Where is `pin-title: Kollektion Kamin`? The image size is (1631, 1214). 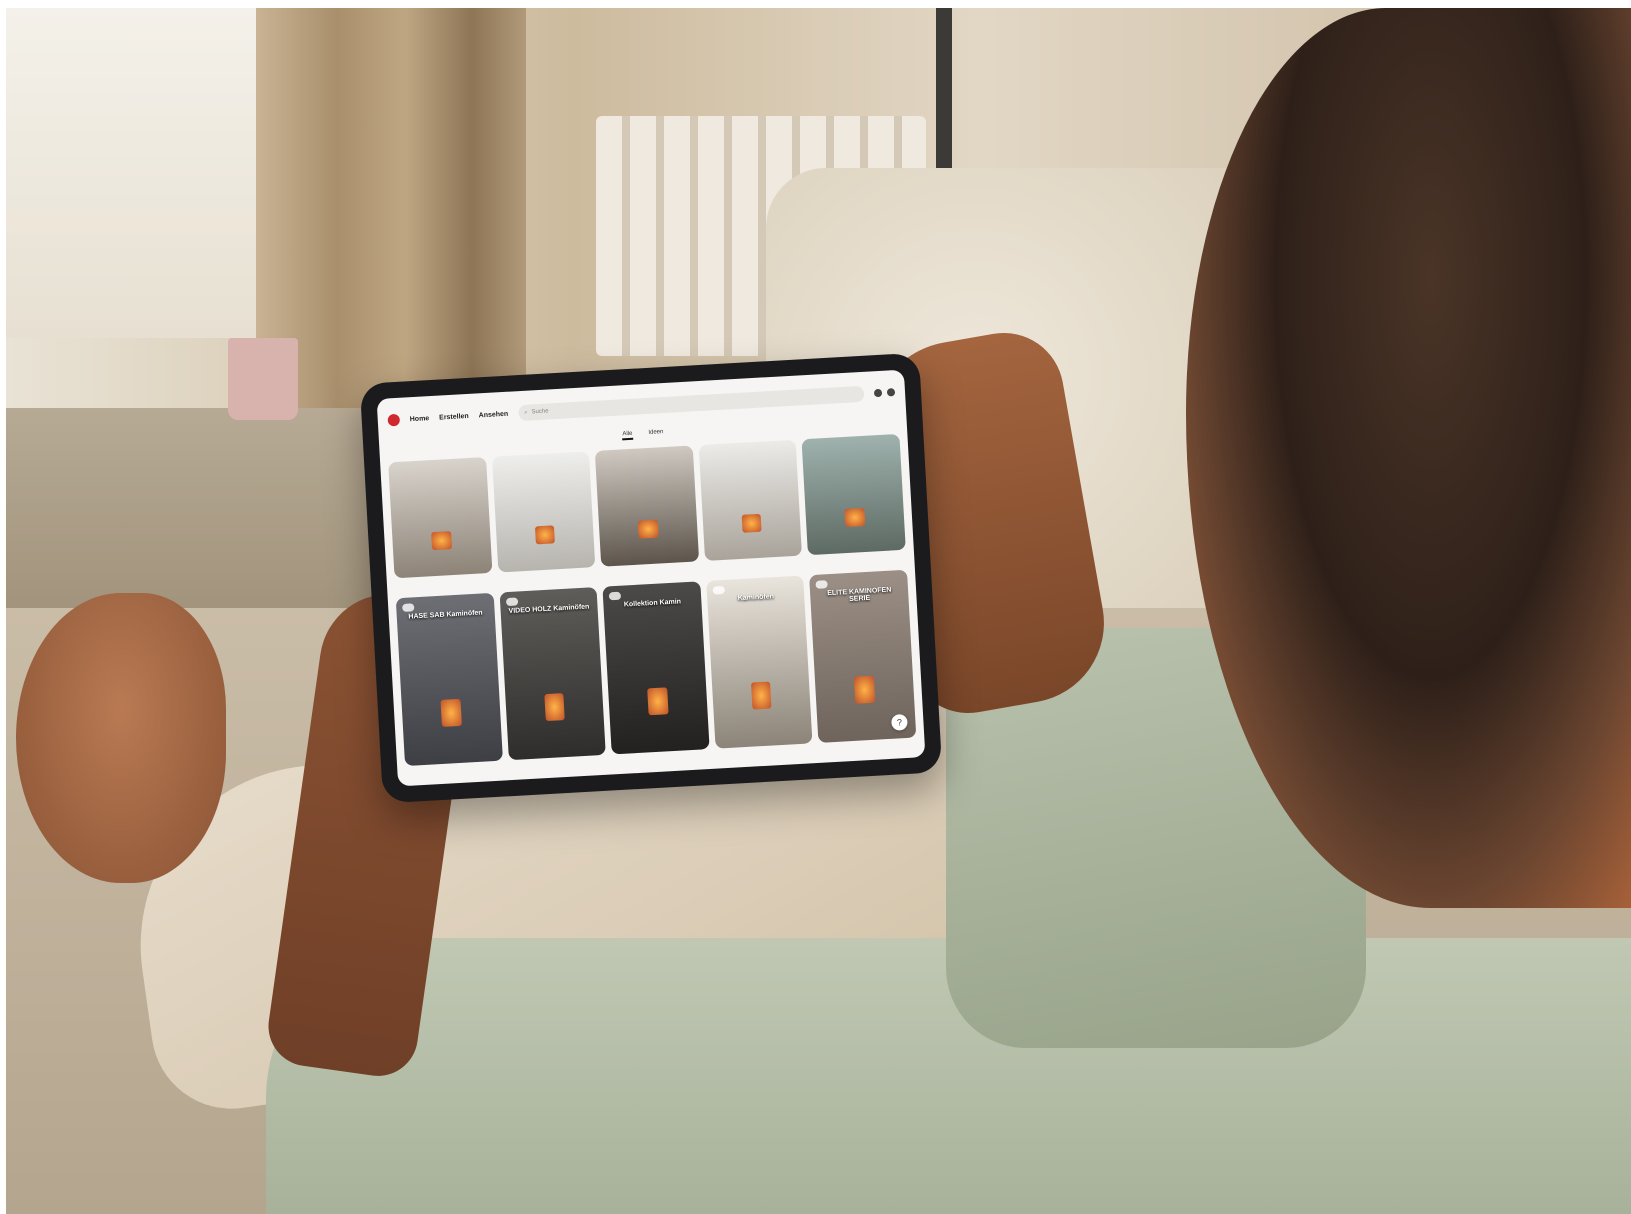 pin-title: Kollektion Kamin is located at coordinates (652, 603).